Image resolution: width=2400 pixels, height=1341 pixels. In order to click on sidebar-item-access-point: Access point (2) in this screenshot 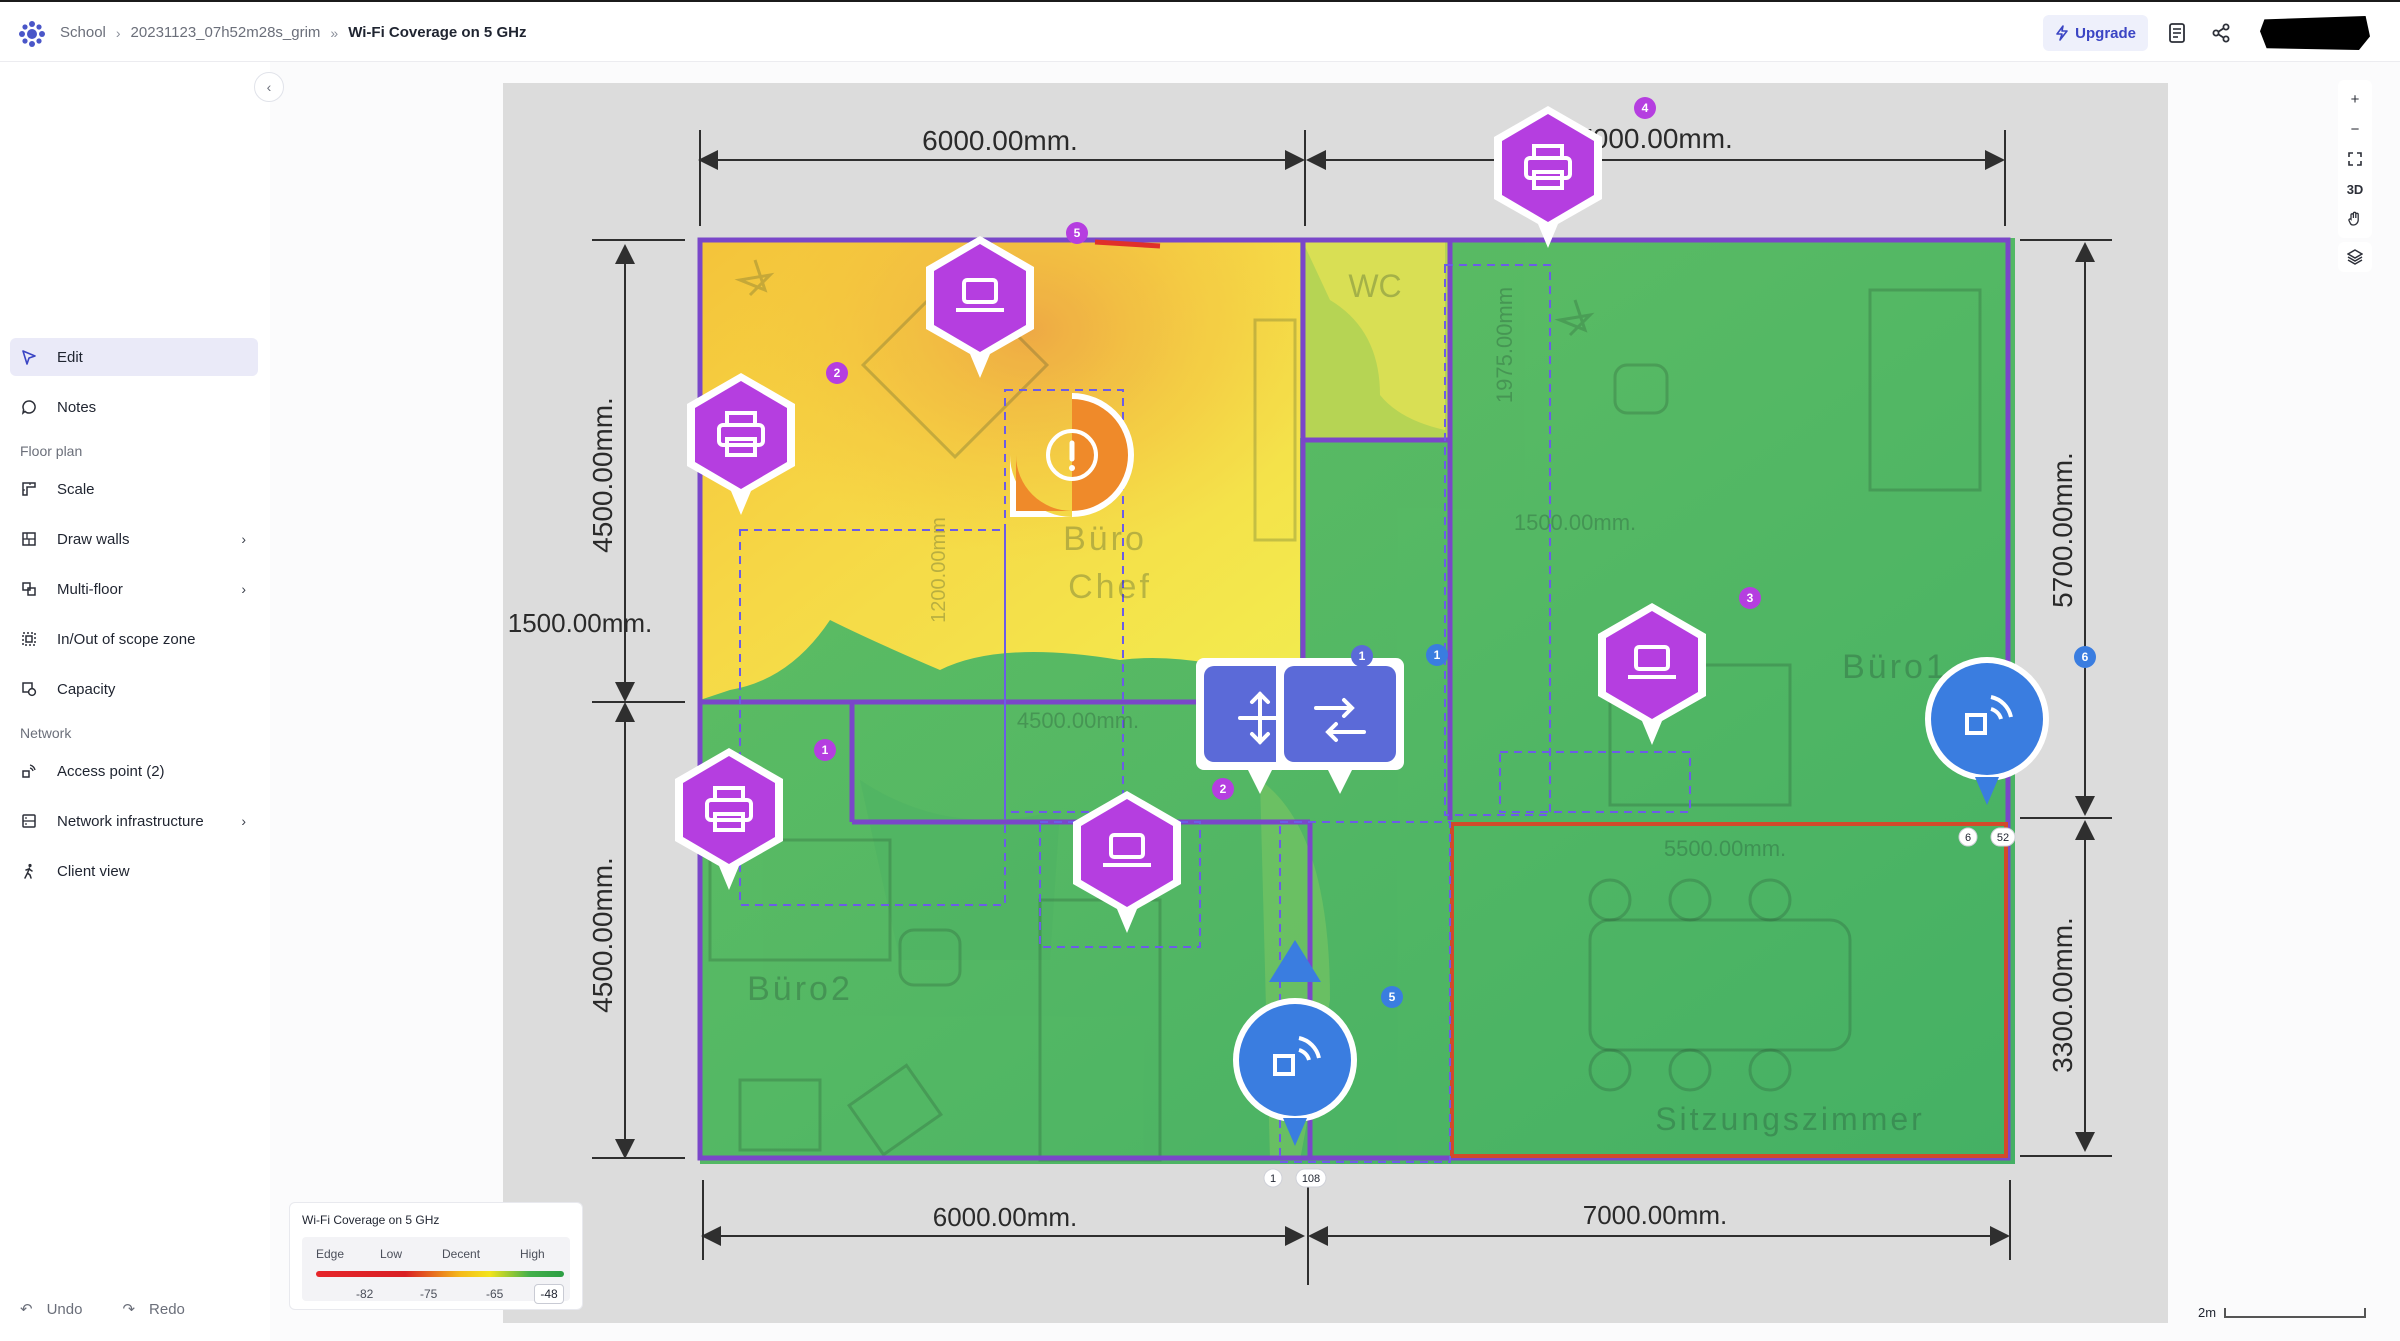, I will do `click(134, 771)`.